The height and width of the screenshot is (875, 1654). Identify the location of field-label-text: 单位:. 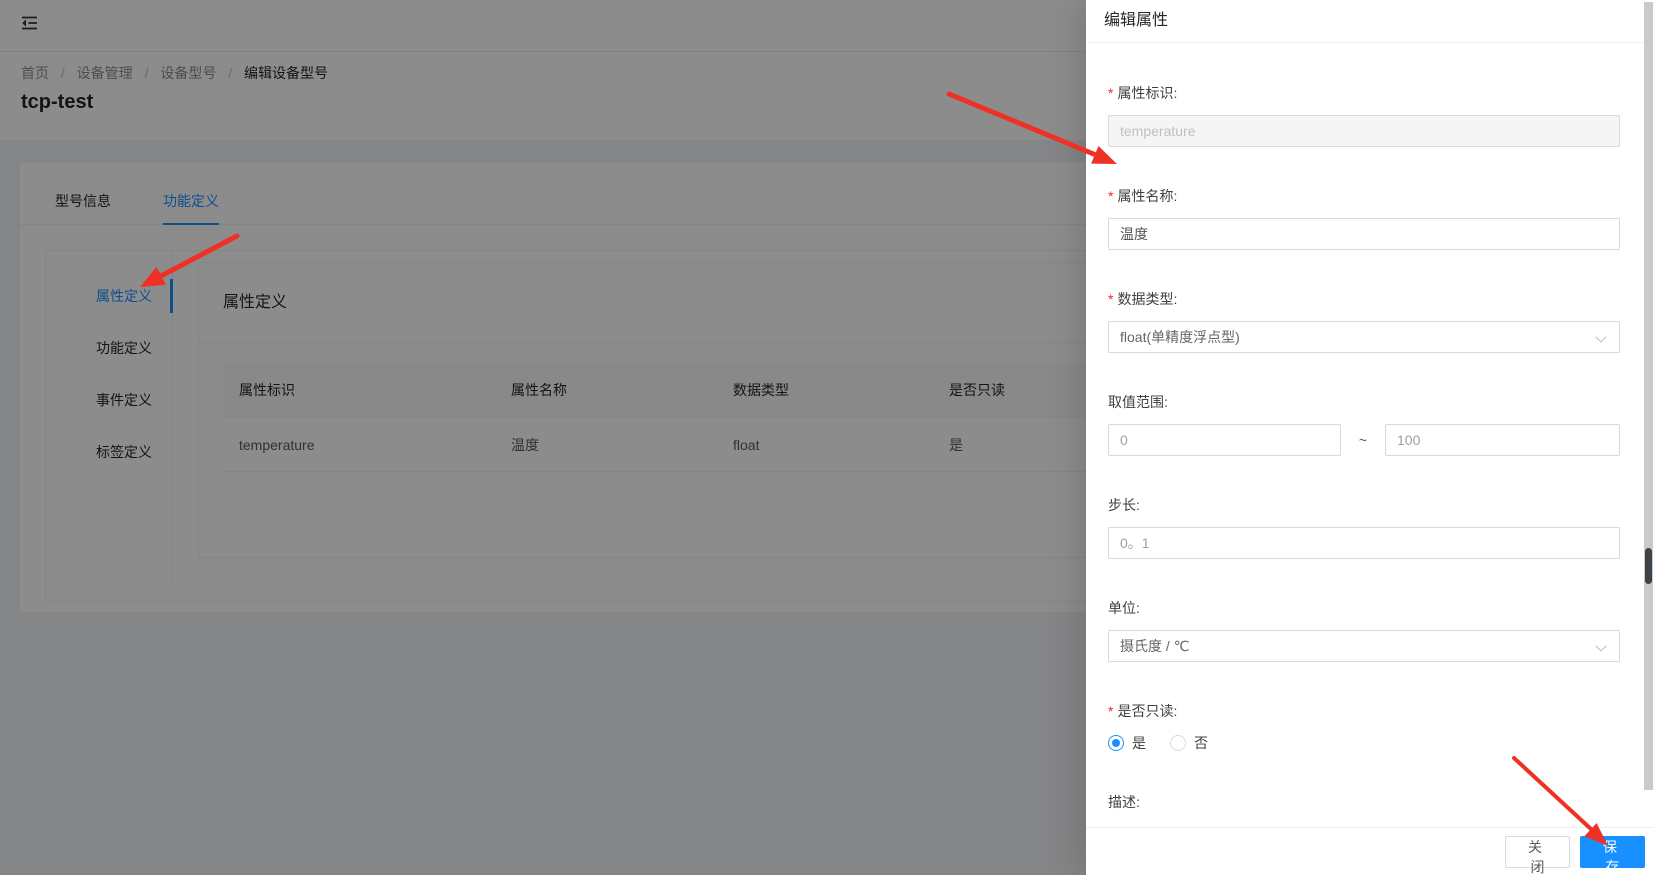
(1124, 608).